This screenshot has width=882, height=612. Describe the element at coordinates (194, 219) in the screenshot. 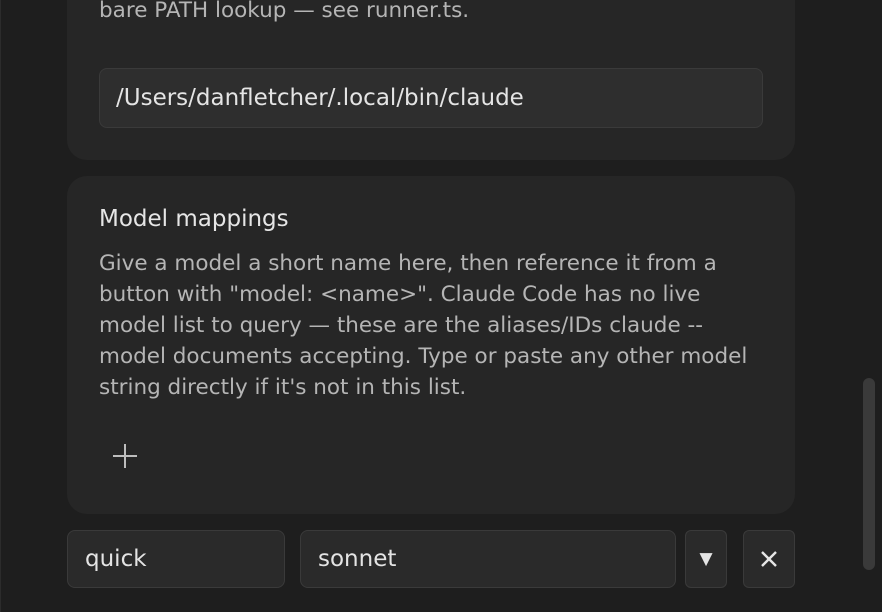

I see `model-mappings-title: Model mappings` at that location.